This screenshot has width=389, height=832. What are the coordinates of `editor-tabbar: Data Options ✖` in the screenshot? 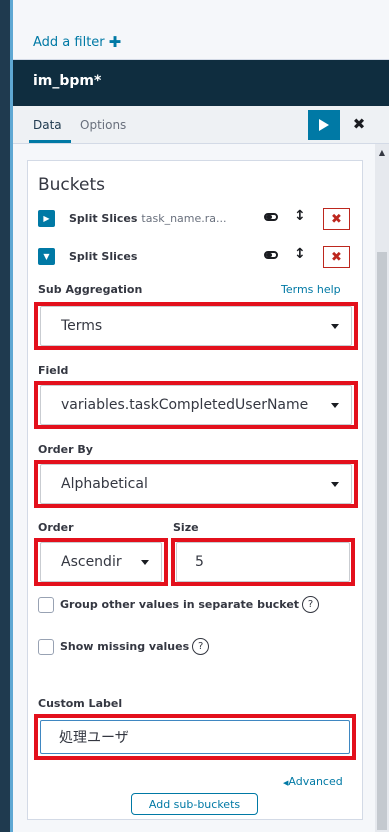 It's located at (201, 125).